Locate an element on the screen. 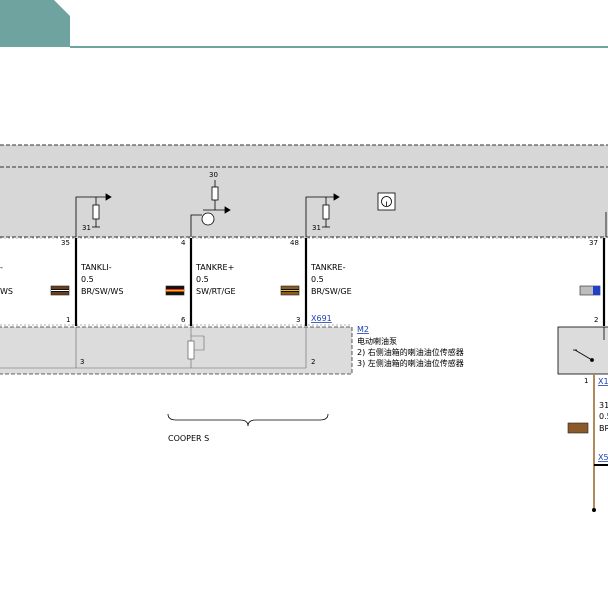  pin-bottom-w3: 3 is located at coordinates (298, 320).